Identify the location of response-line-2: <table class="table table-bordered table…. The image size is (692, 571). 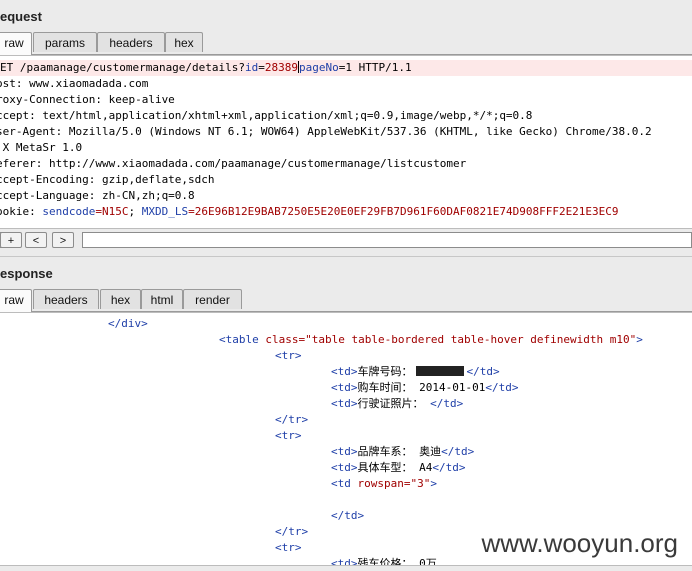
(431, 339).